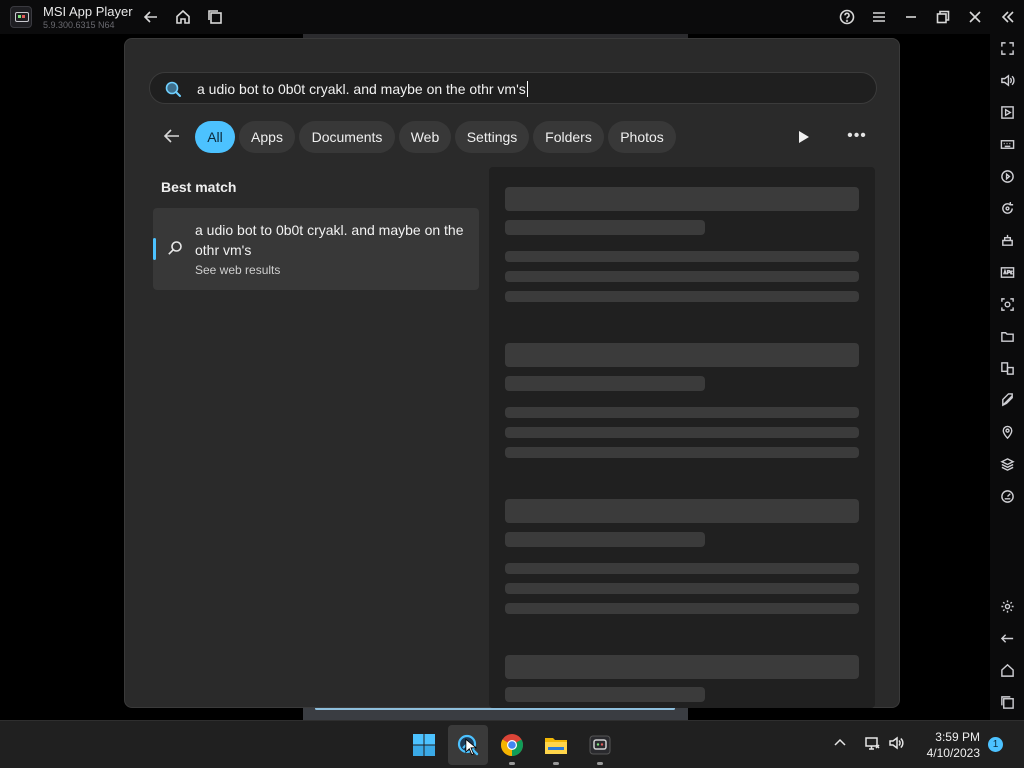  What do you see at coordinates (1007, 240) in the screenshot?
I see `controller-icon` at bounding box center [1007, 240].